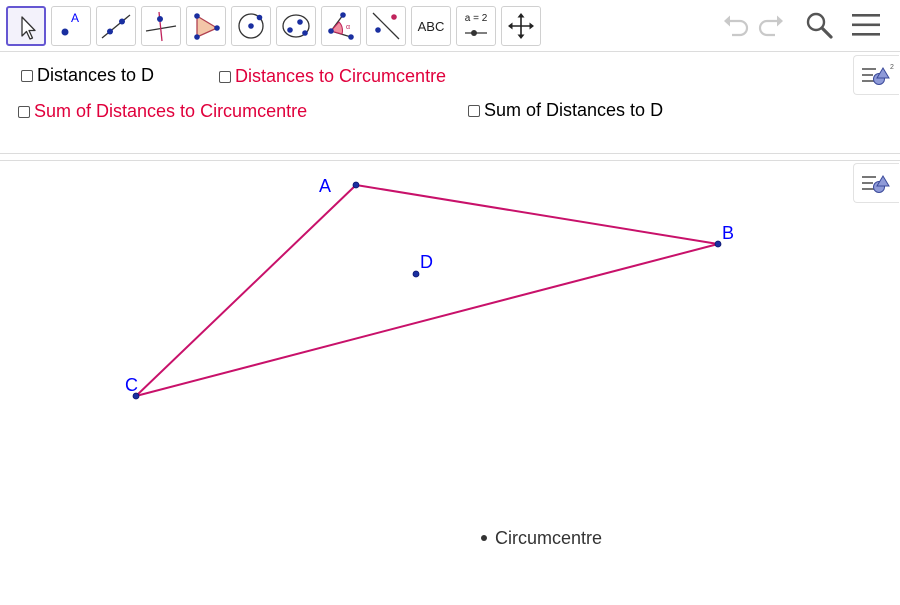 This screenshot has width=900, height=605. I want to click on style-bar-icon, so click(876, 184).